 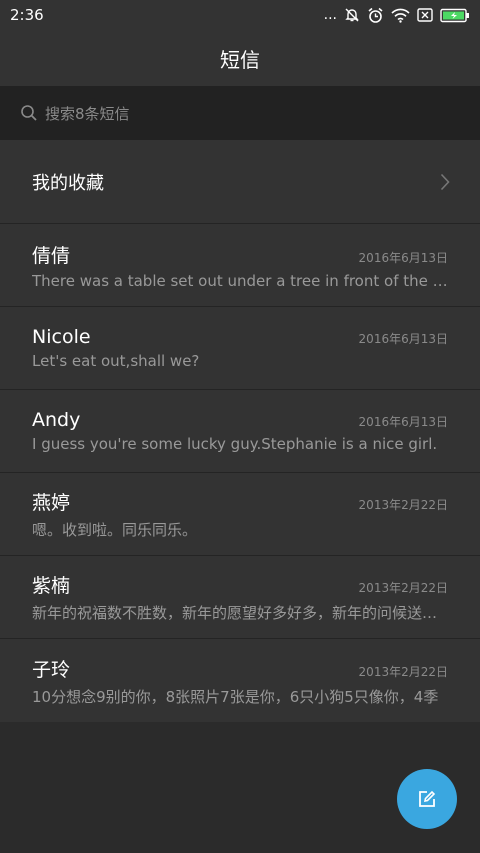 What do you see at coordinates (87, 113) in the screenshot?
I see `search-placeholder: 搜索8条短信` at bounding box center [87, 113].